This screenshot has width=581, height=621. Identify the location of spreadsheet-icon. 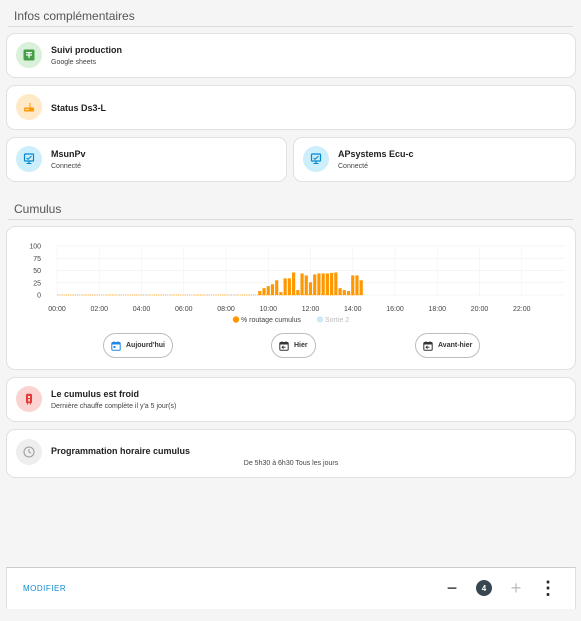
(29, 55).